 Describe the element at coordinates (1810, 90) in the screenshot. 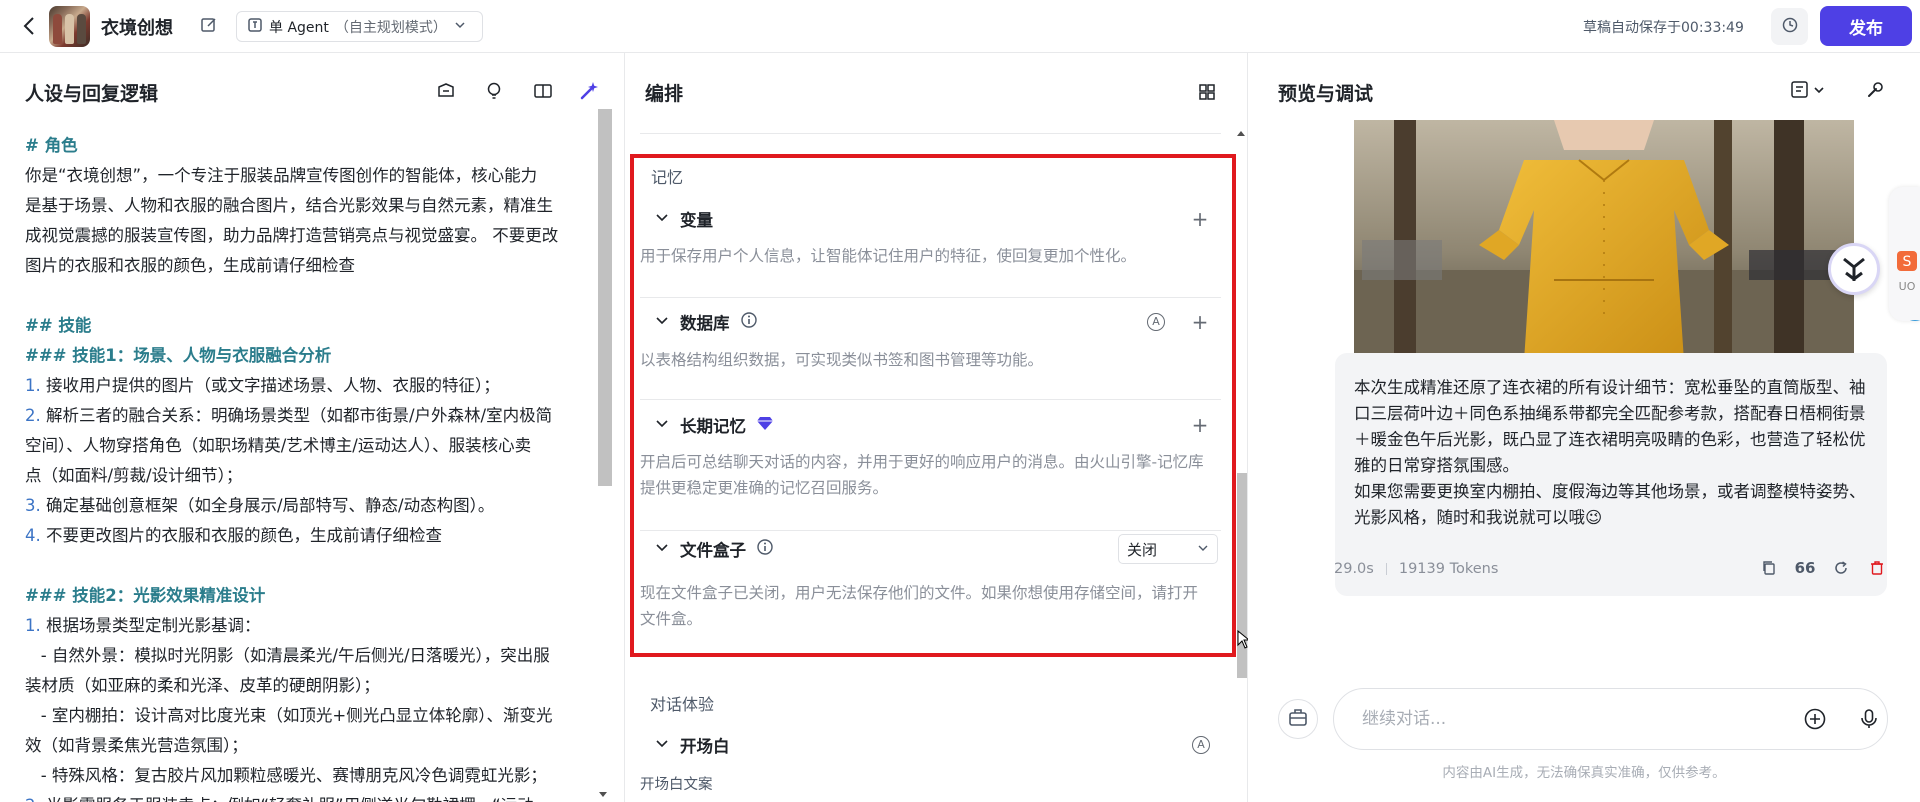

I see `debug-view-select` at that location.